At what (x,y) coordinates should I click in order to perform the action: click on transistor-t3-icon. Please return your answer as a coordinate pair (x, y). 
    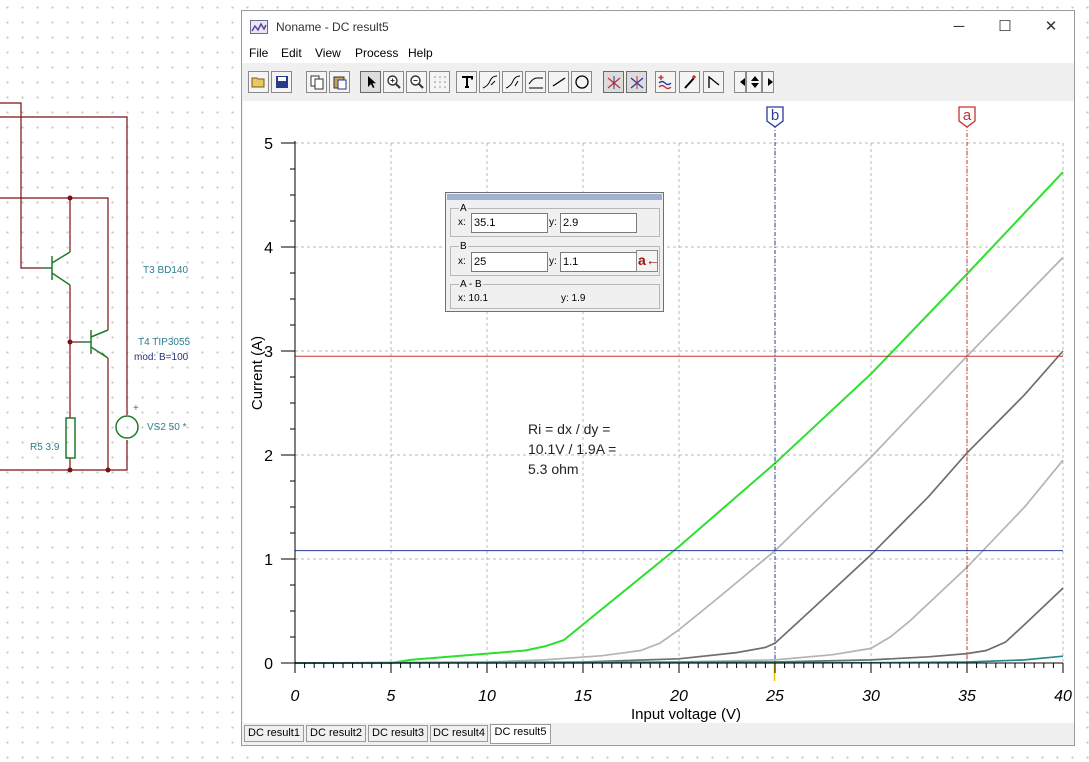
    Looking at the image, I should click on (57, 268).